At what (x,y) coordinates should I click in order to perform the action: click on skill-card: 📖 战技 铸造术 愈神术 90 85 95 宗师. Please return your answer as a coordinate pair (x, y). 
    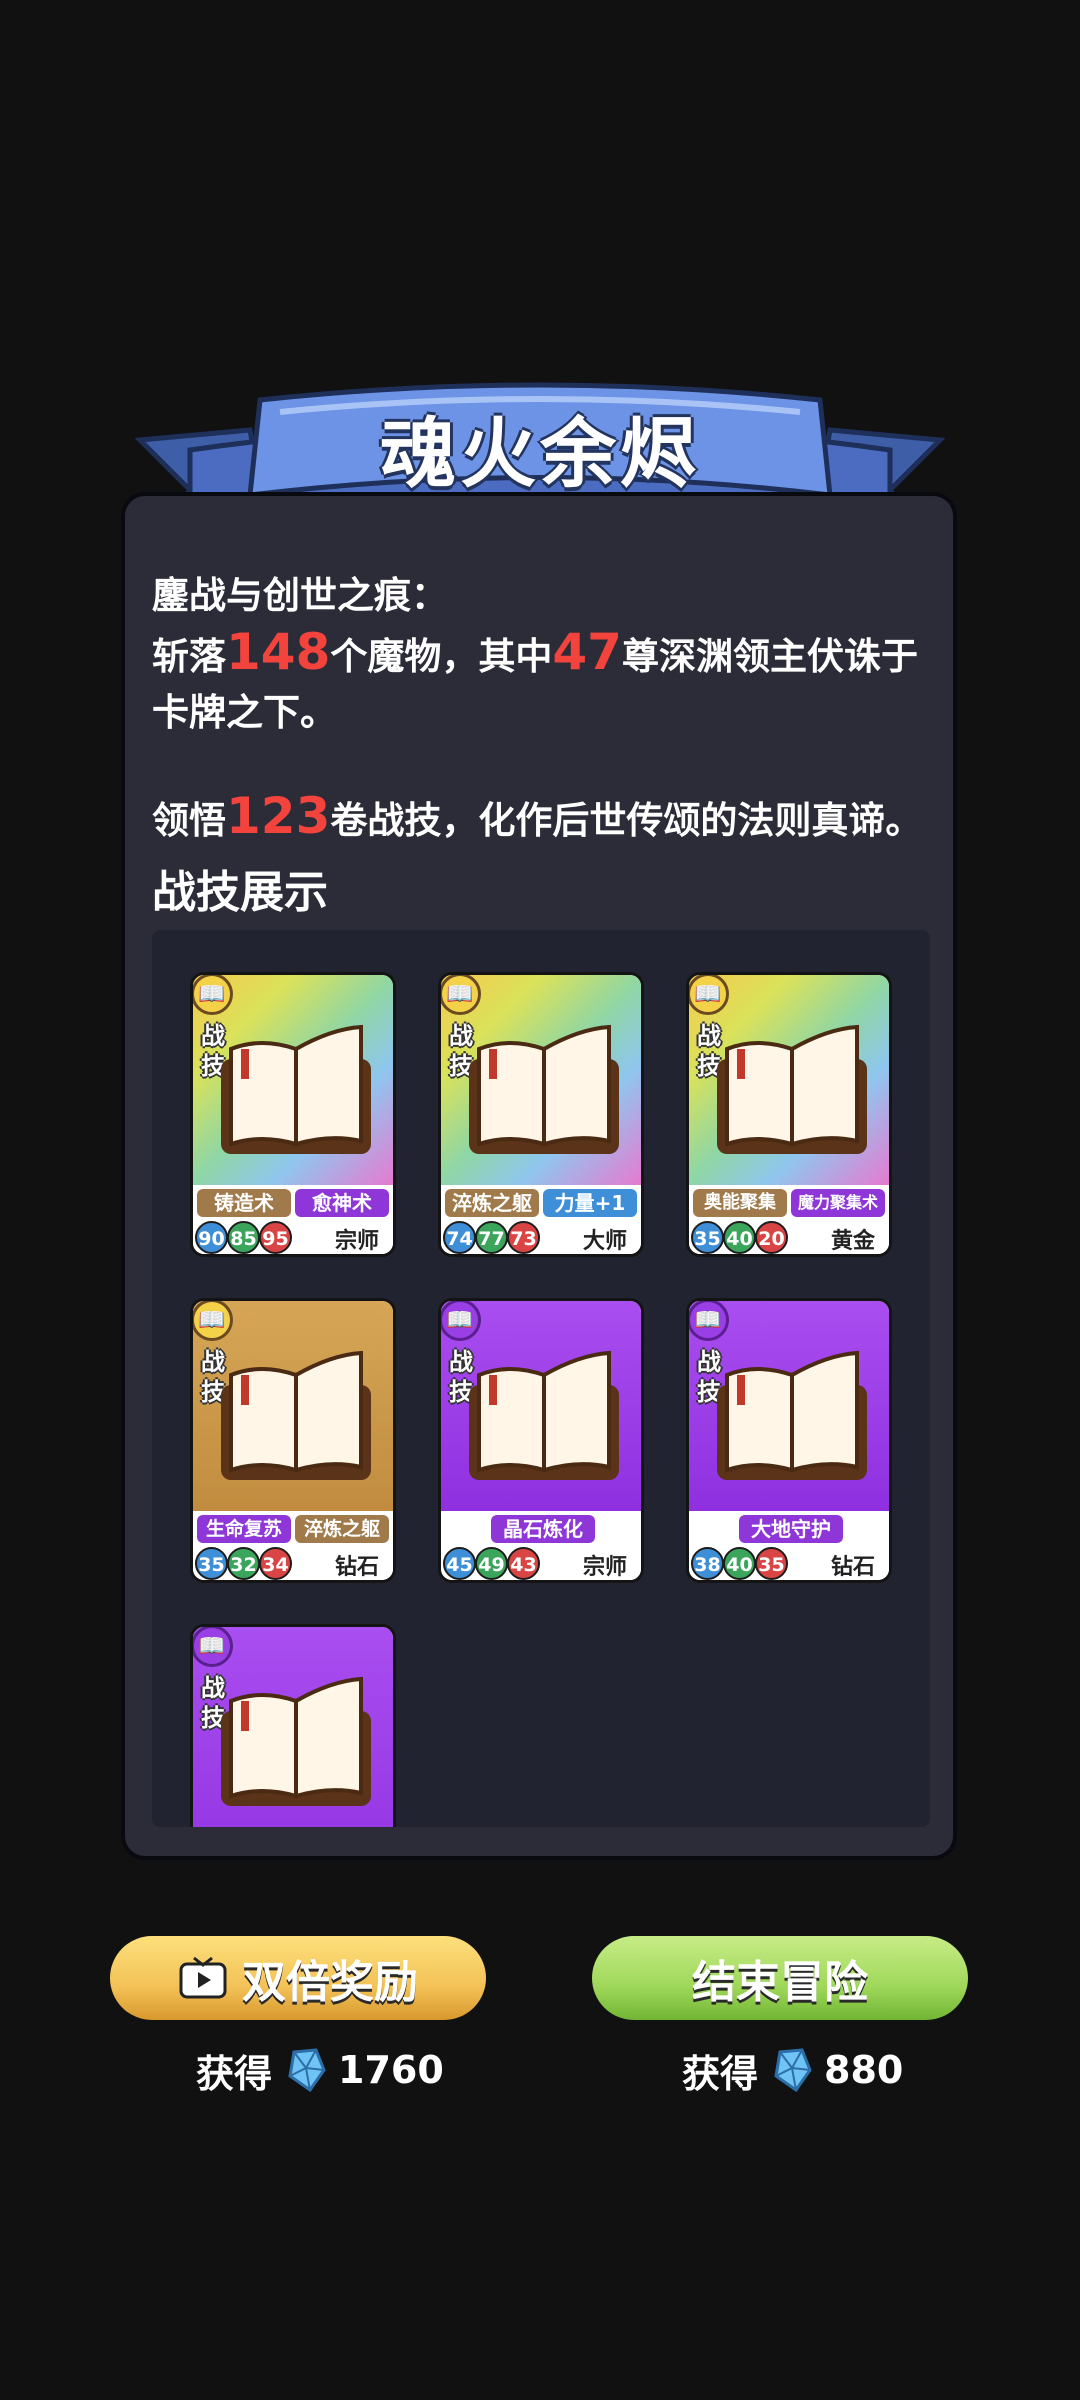
    Looking at the image, I should click on (293, 1114).